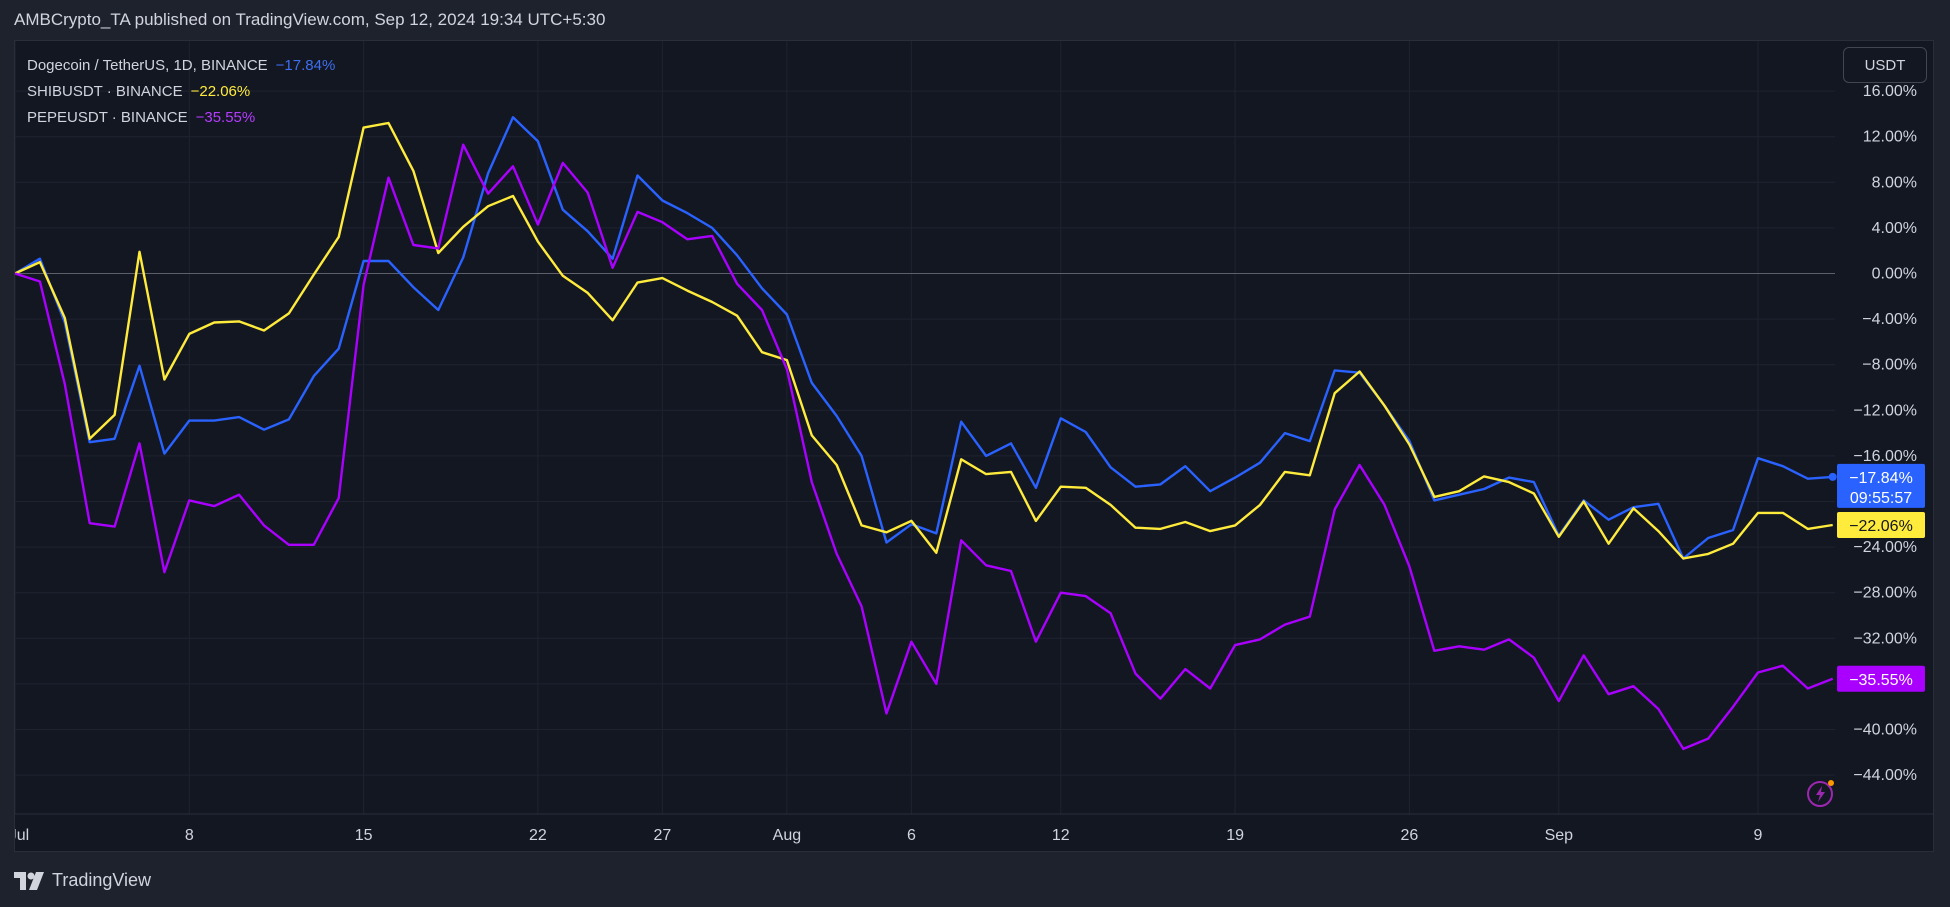 This screenshot has height=907, width=1950. I want to click on price-tag-1: −22.06%, so click(1881, 524).